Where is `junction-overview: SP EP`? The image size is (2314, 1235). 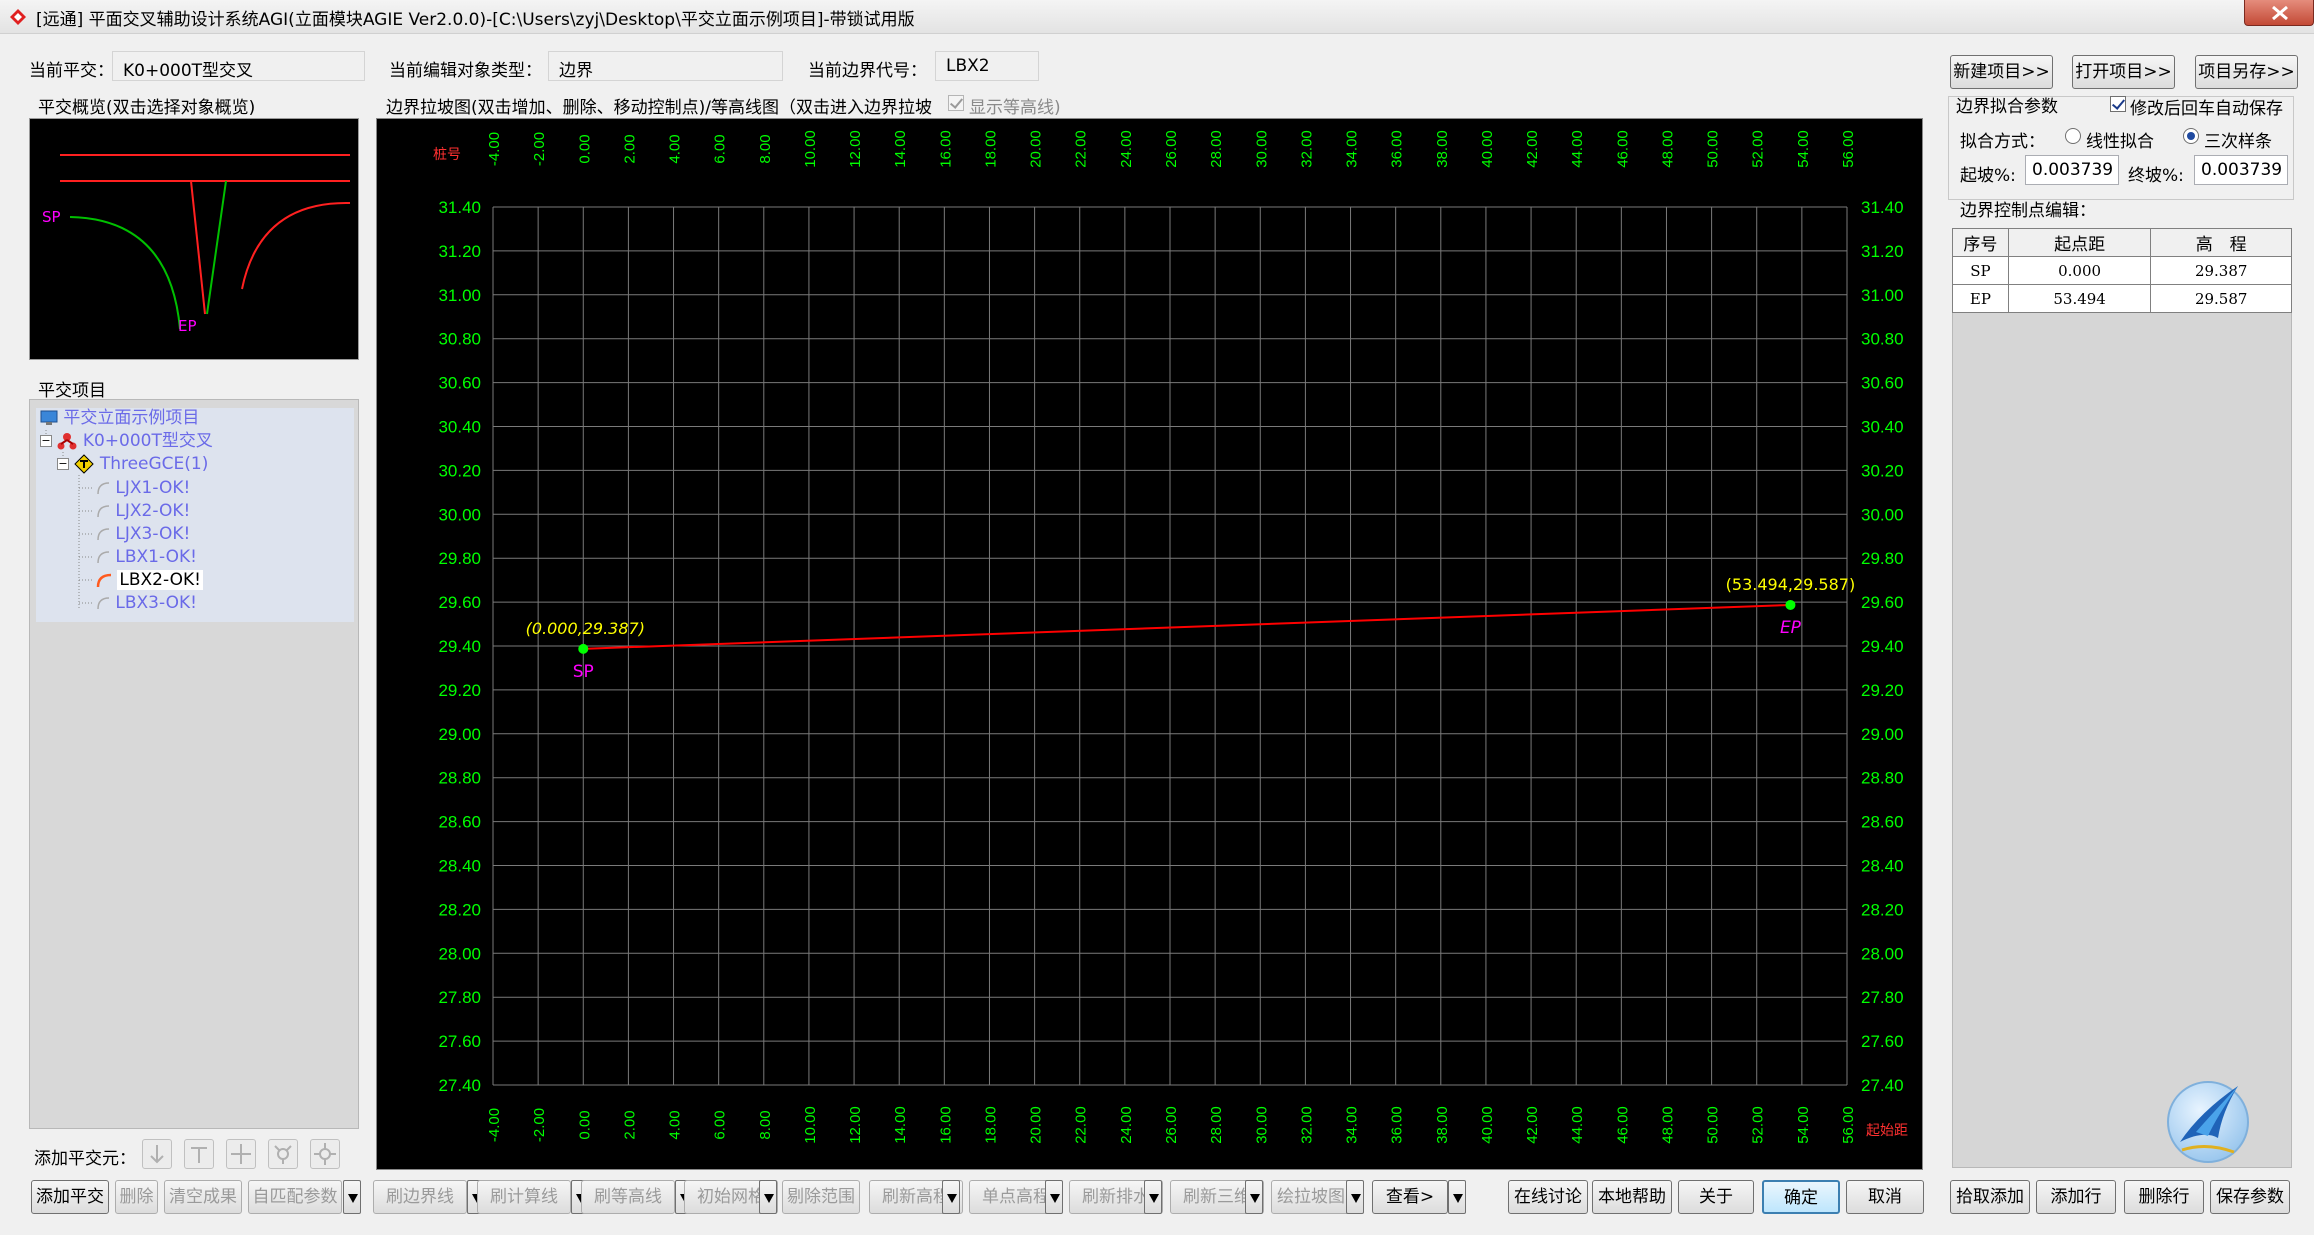
junction-overview: SP EP is located at coordinates (194, 239).